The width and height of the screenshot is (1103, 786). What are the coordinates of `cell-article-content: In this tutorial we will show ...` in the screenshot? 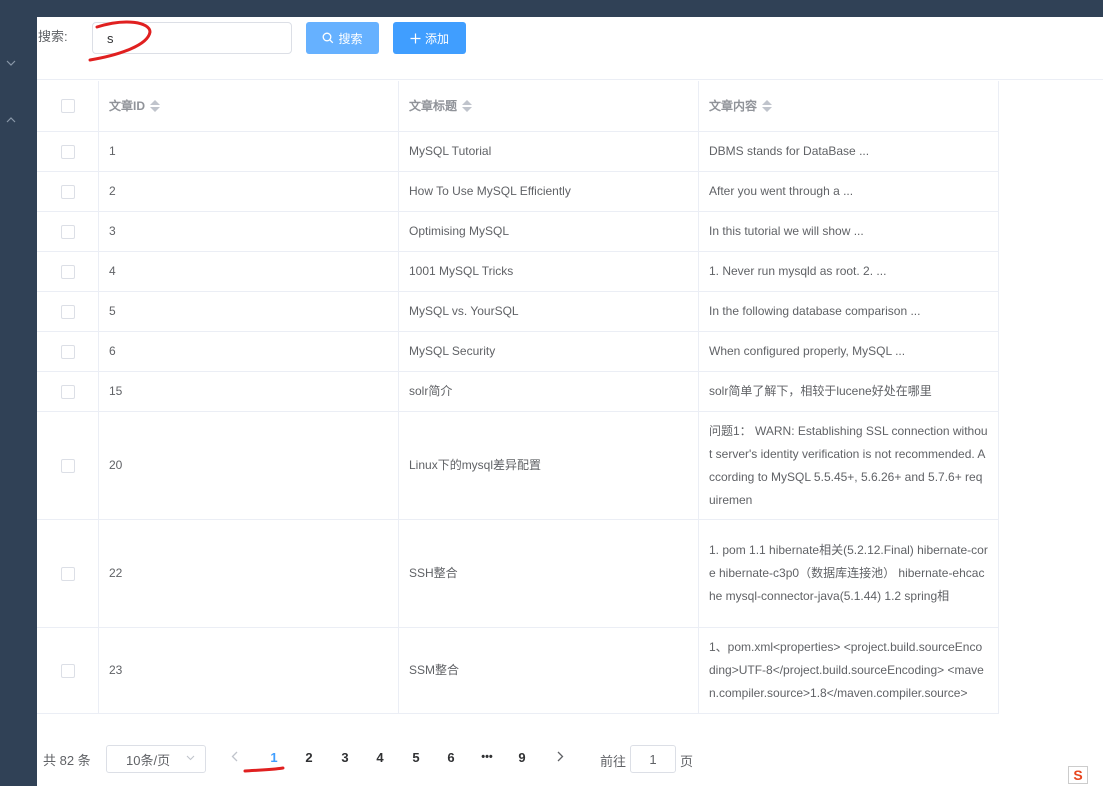 It's located at (849, 231).